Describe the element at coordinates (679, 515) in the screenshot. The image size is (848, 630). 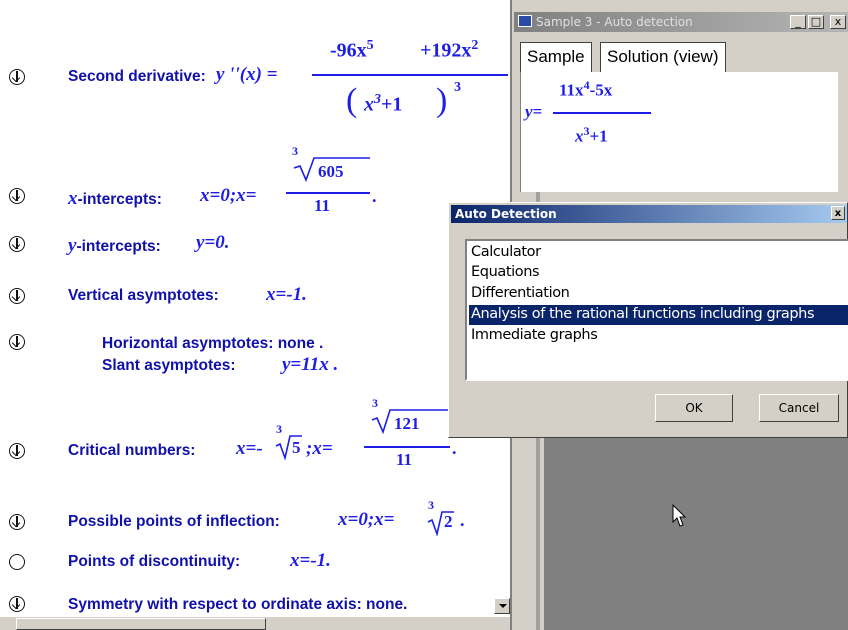
I see `mouse-cursor-icon` at that location.